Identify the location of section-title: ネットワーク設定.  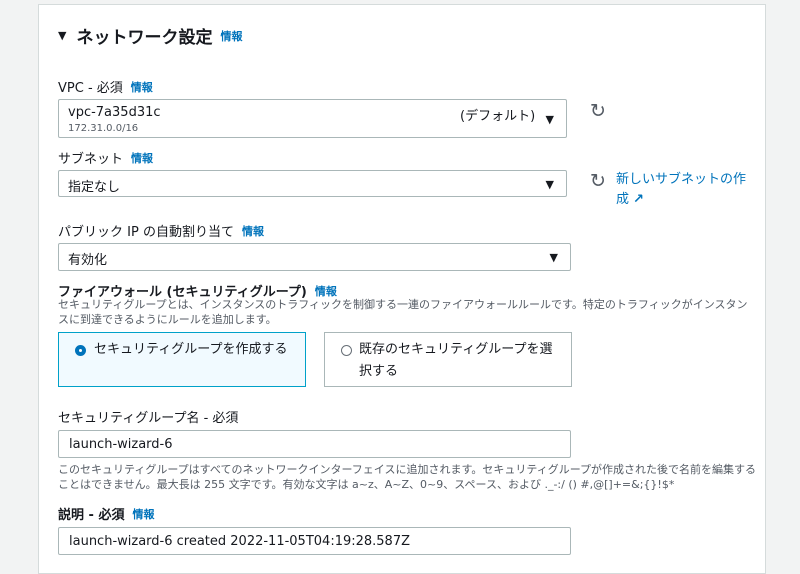
(144, 38).